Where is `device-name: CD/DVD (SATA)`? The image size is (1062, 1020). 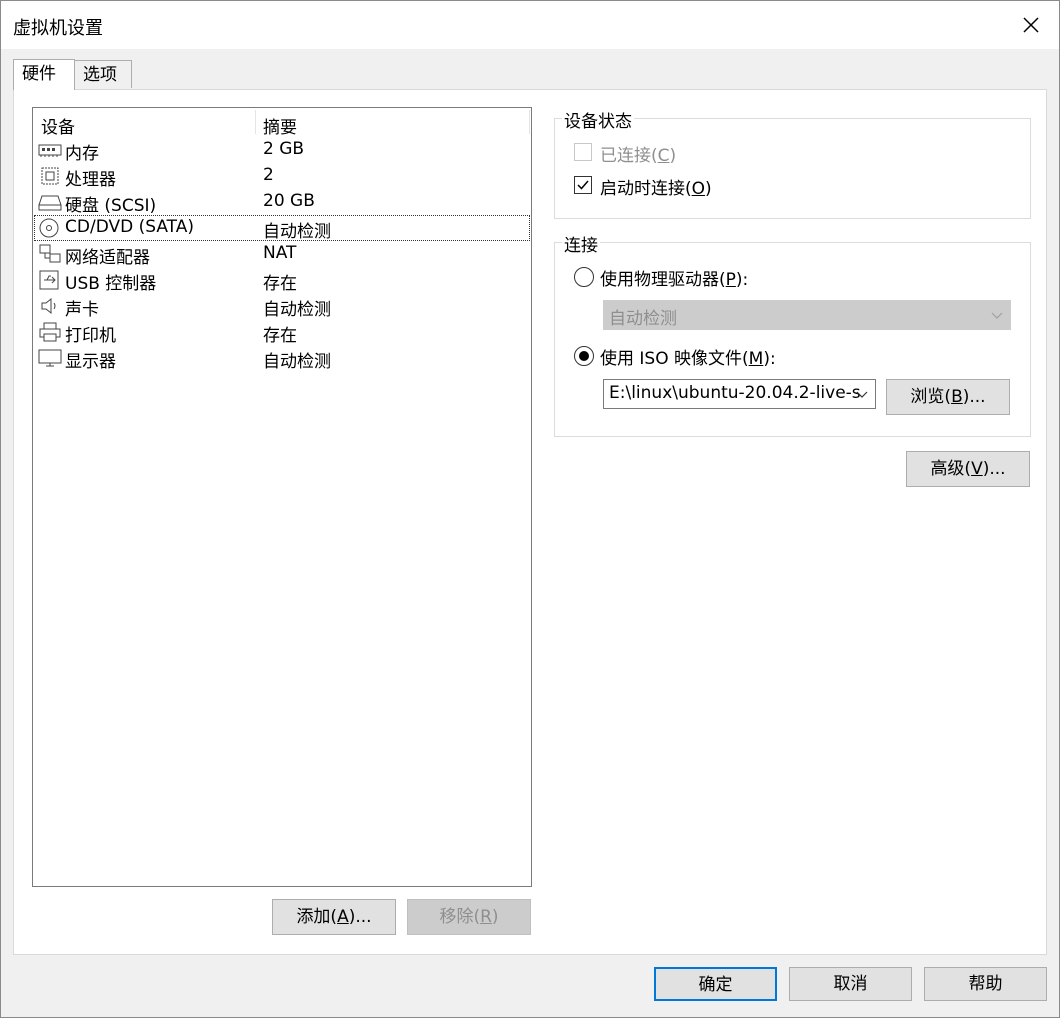 device-name: CD/DVD (SATA) is located at coordinates (129, 227).